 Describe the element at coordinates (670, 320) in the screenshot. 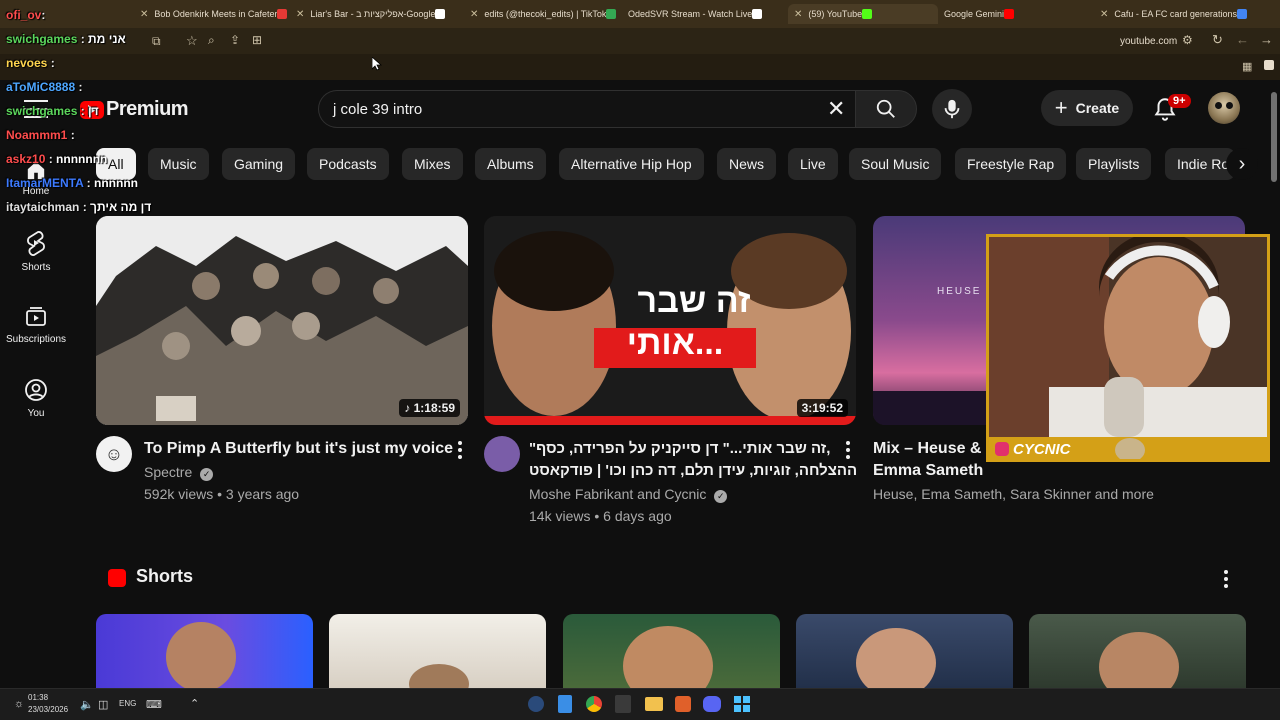

I see `video-thumbnail: זה שבר אותי... 3:19:52` at that location.